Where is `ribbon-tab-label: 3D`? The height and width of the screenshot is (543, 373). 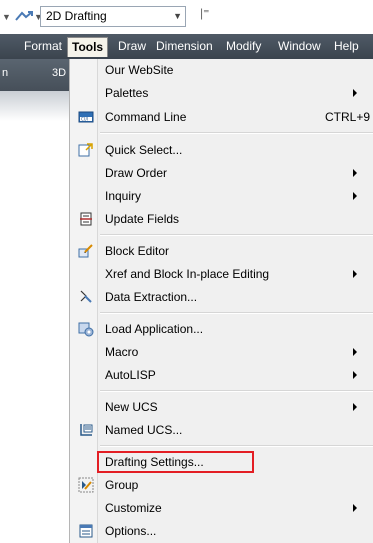 ribbon-tab-label: 3D is located at coordinates (59, 73).